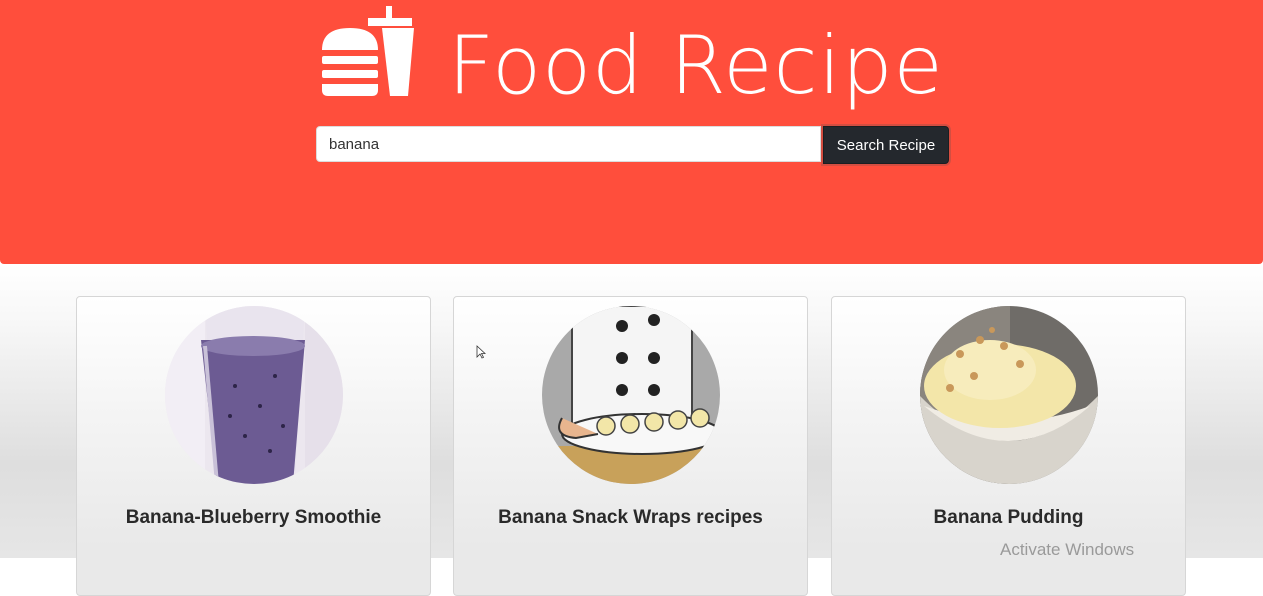  Describe the element at coordinates (696, 65) in the screenshot. I see `page-title: Food Recipe` at that location.